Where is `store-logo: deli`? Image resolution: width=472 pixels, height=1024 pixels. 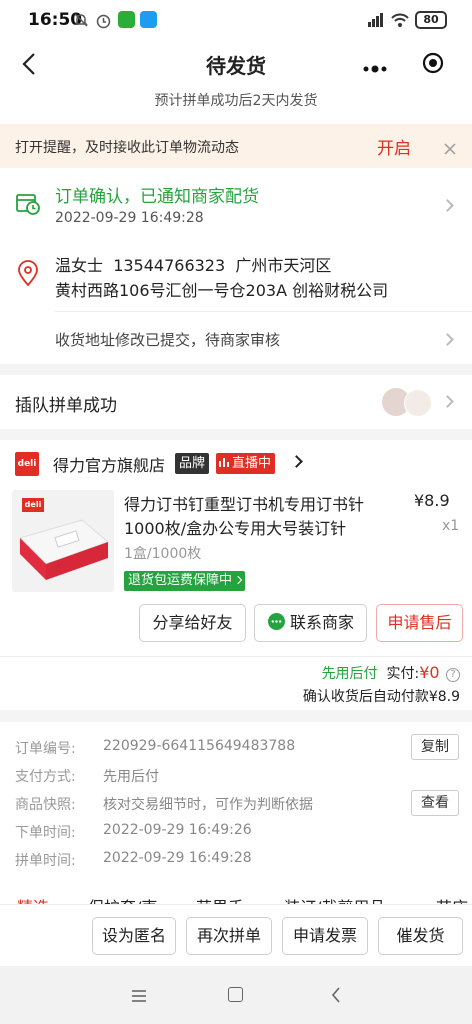 store-logo: deli is located at coordinates (27, 464).